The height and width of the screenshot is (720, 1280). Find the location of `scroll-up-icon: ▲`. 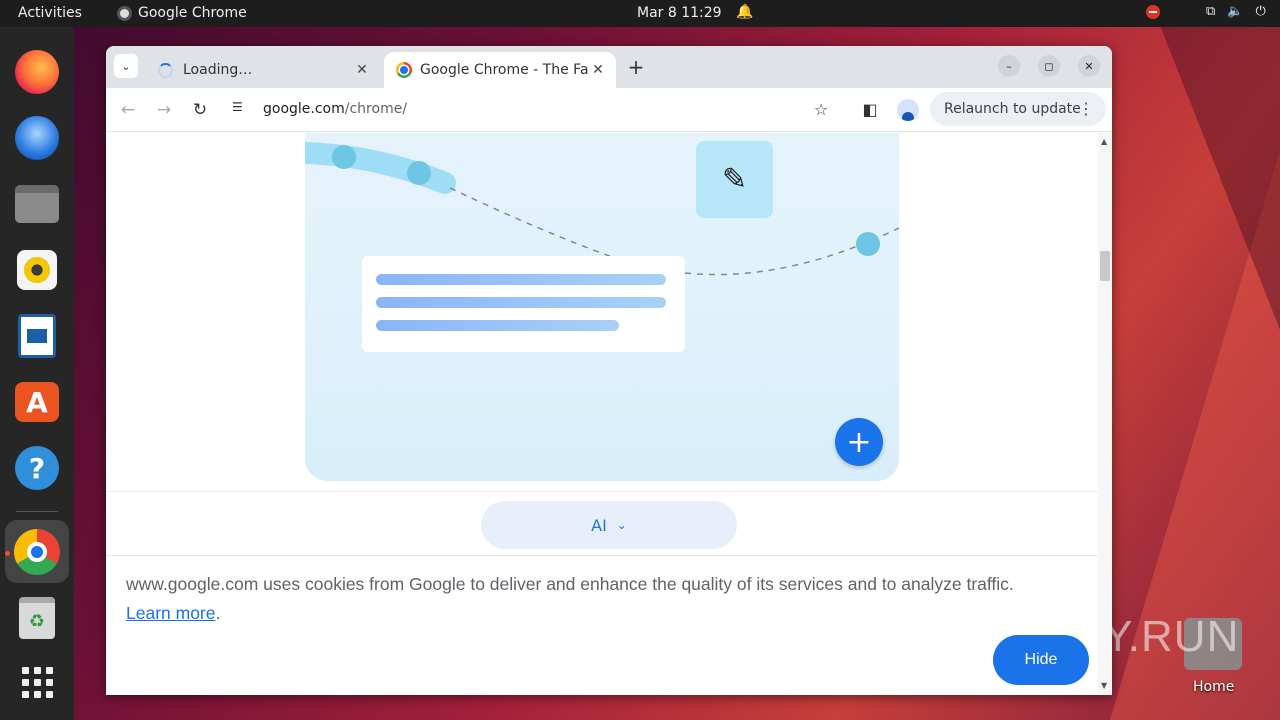

scroll-up-icon: ▲ is located at coordinates (1104, 141).